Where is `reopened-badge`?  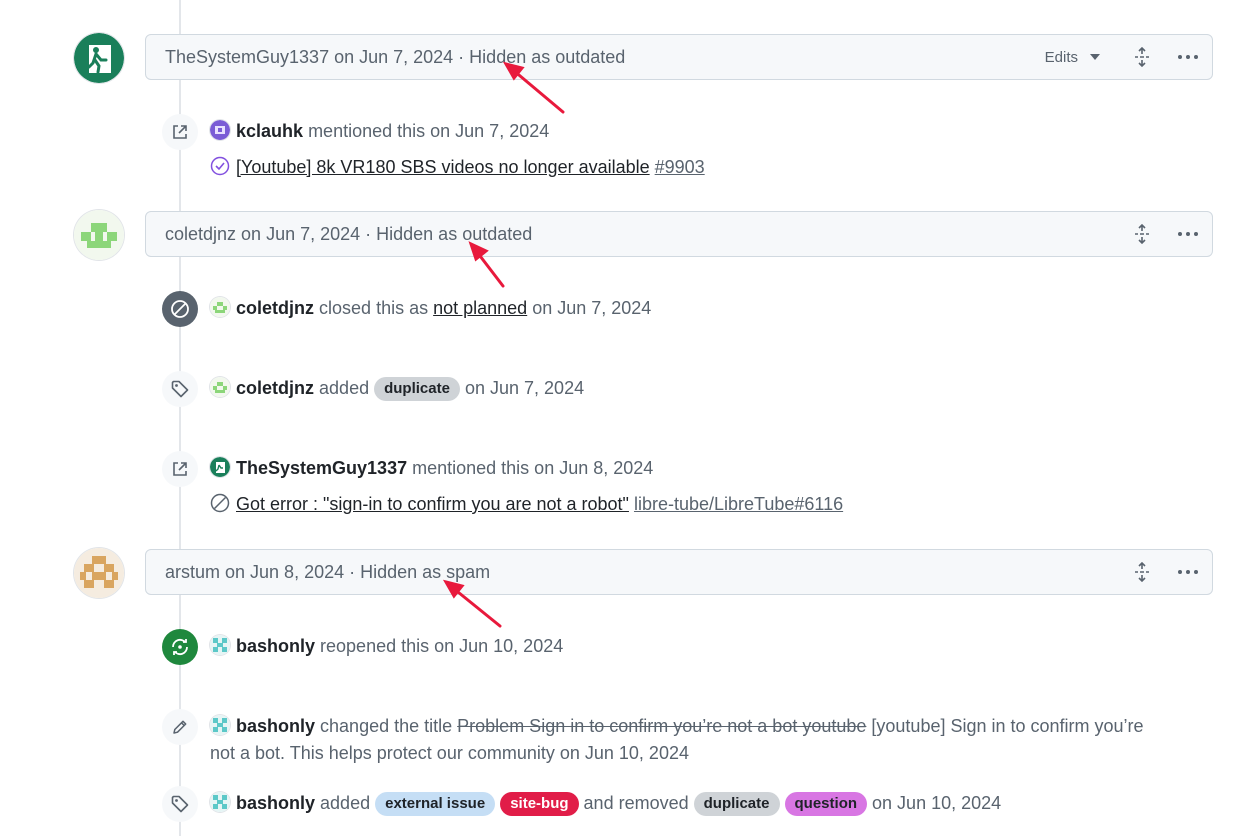
reopened-badge is located at coordinates (180, 647).